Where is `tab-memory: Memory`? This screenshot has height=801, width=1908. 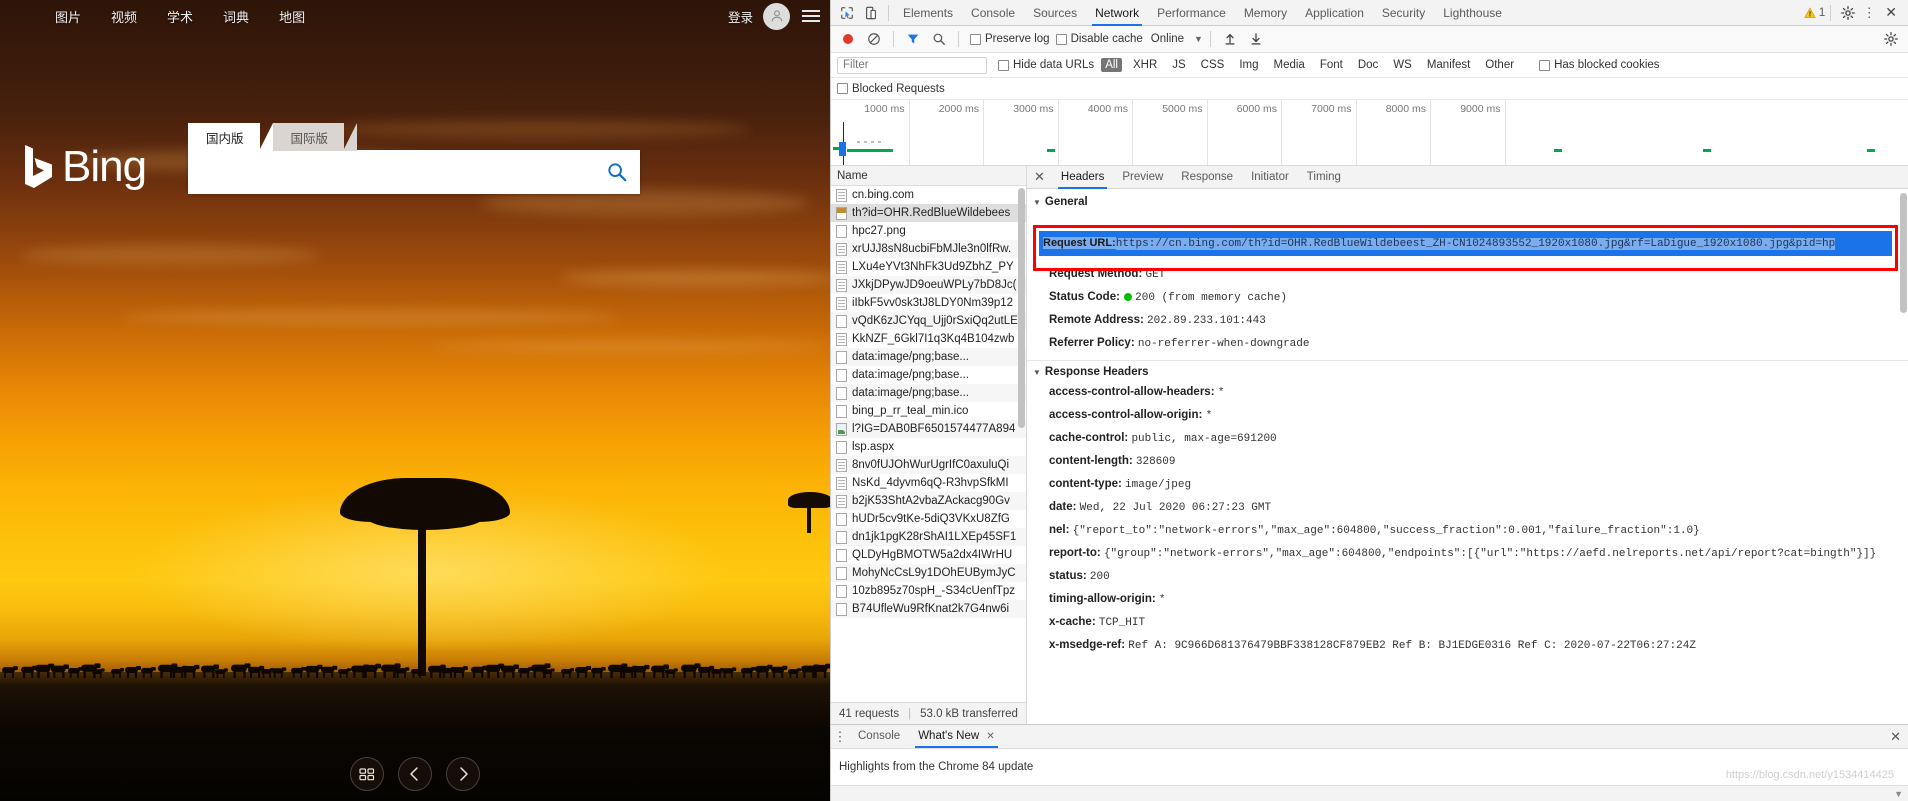 tab-memory: Memory is located at coordinates (1265, 13).